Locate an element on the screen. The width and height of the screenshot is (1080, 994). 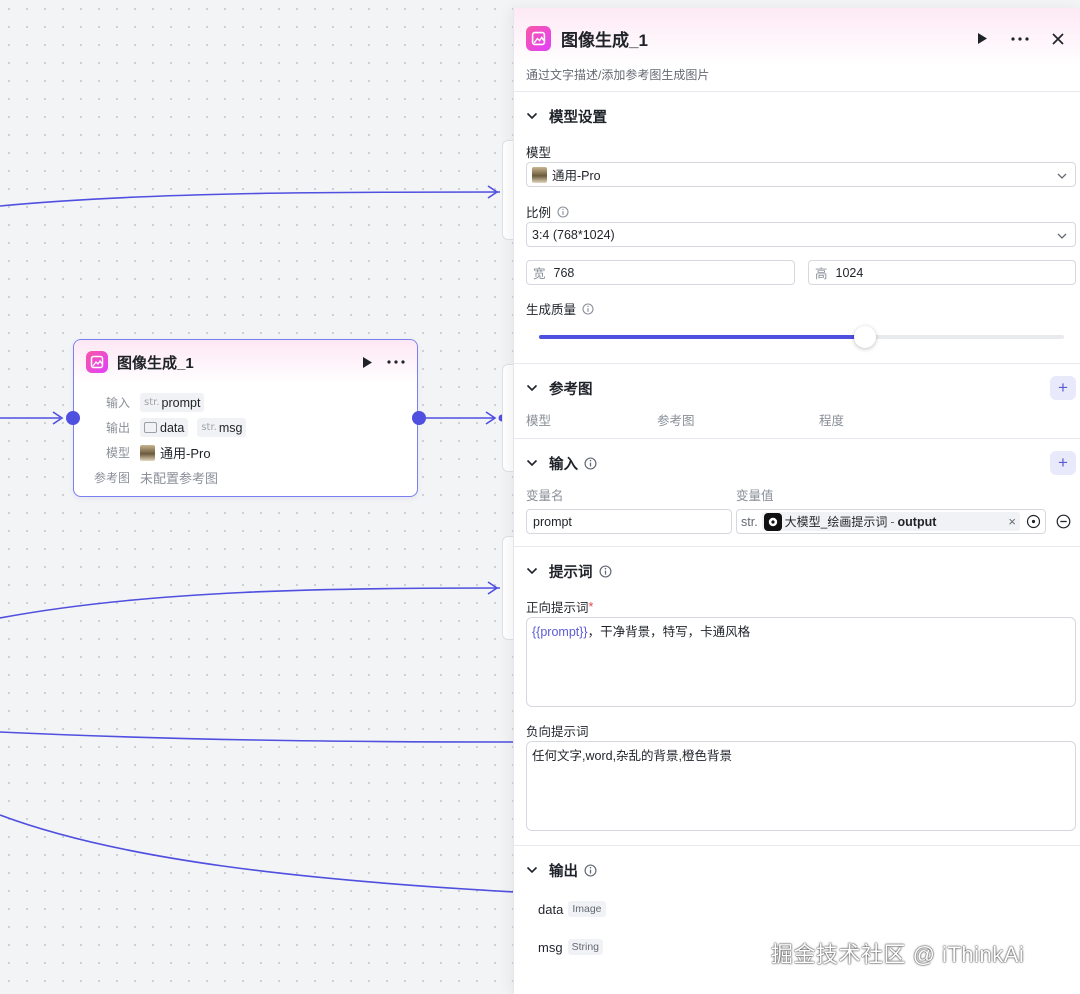
target-icon is located at coordinates (1033, 521).